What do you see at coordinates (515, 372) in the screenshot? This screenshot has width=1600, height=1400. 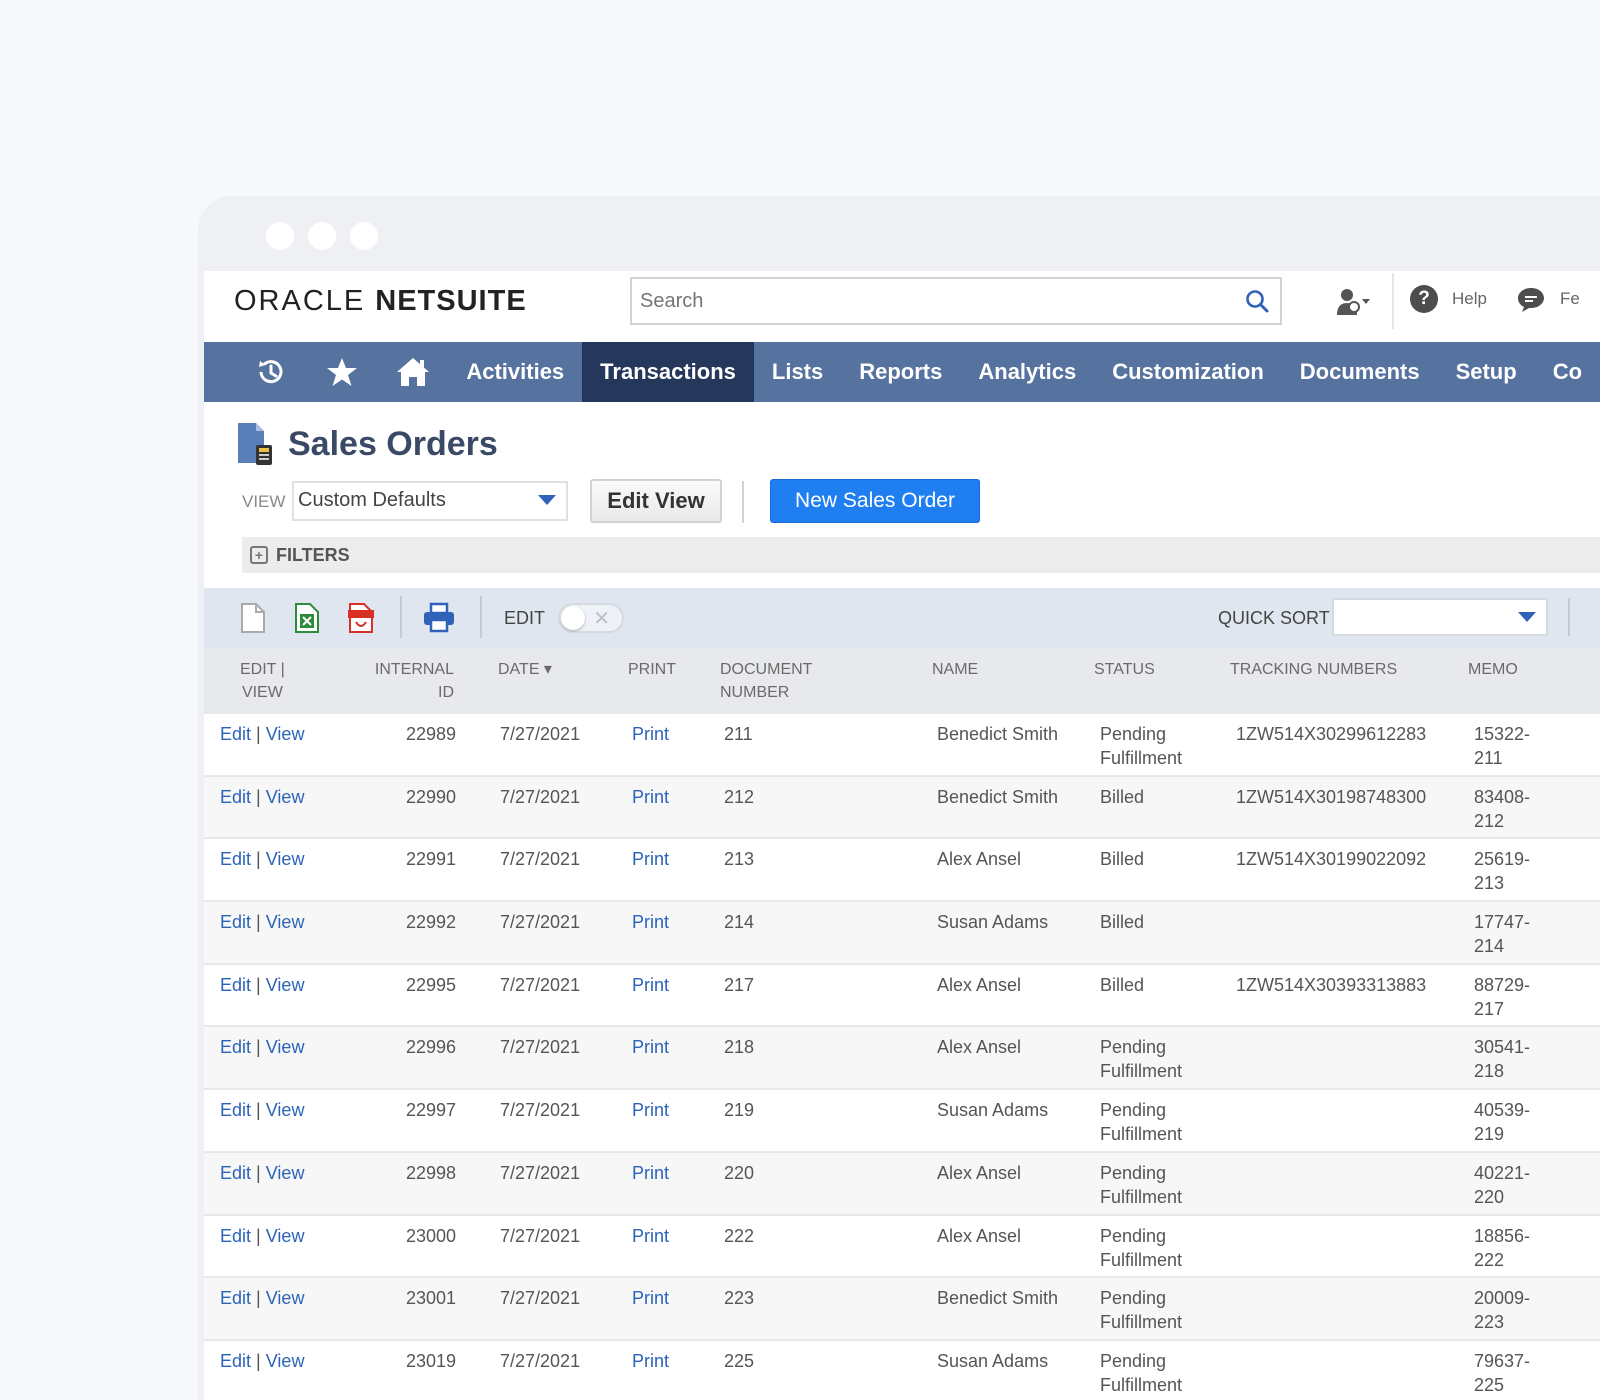 I see `nav-item-activities: Activities` at bounding box center [515, 372].